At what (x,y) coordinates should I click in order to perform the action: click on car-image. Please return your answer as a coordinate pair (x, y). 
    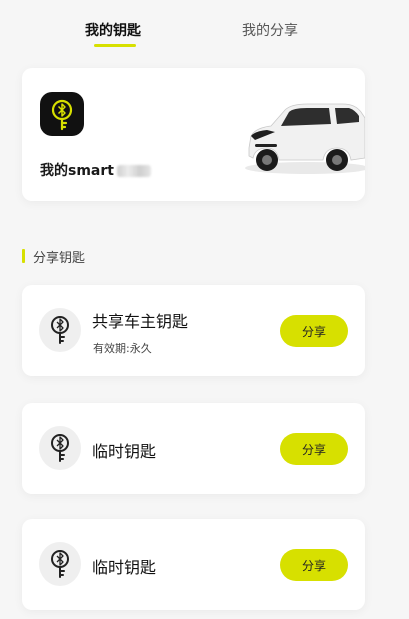
    Looking at the image, I should click on (305, 138).